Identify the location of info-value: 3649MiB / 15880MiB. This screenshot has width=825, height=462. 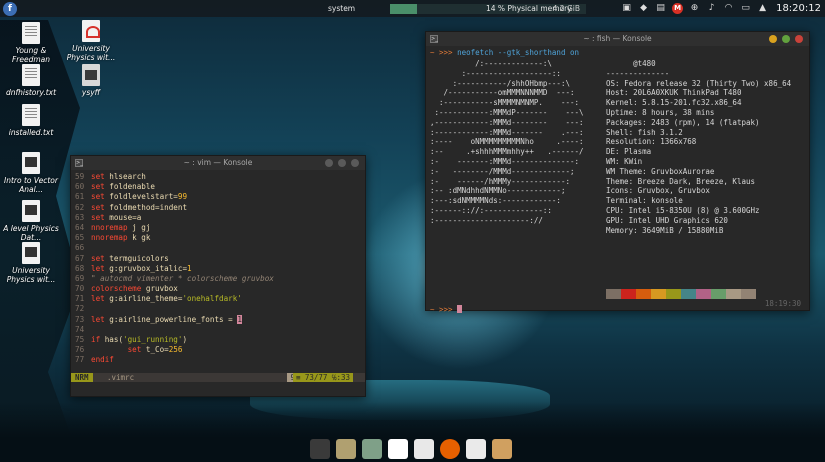
(683, 230).